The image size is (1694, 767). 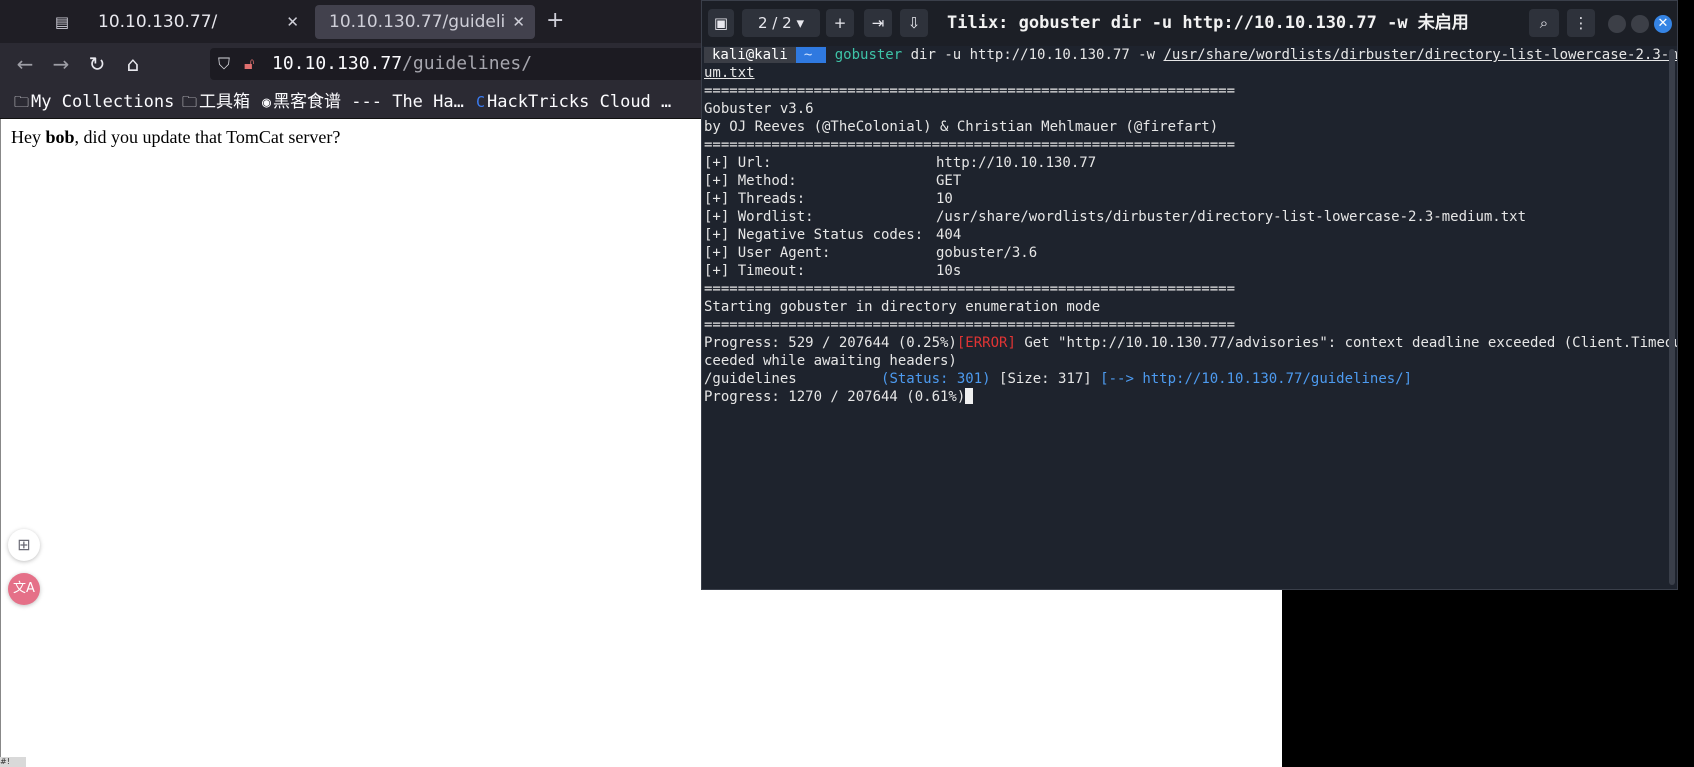 What do you see at coordinates (721, 23) in the screenshot?
I see `terminal-app-icon: ▣` at bounding box center [721, 23].